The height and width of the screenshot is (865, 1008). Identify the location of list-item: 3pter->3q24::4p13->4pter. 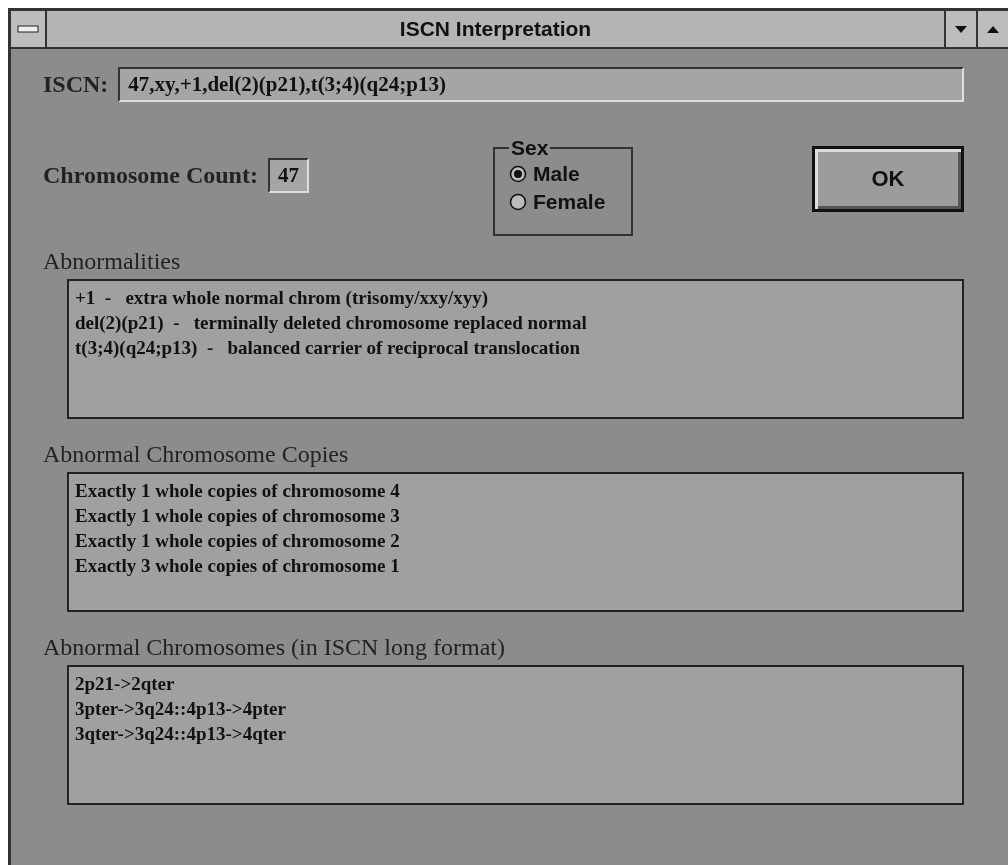
(181, 709).